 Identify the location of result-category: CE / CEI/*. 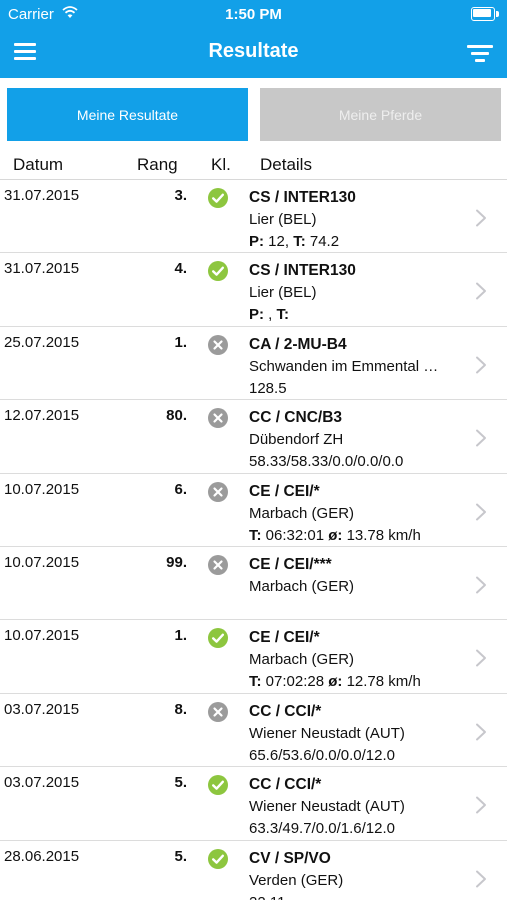
(284, 491).